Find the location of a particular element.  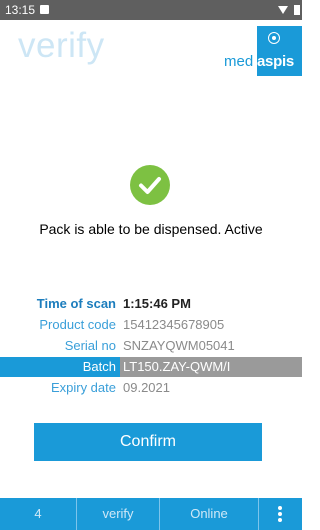

mode-tab-verify: verify is located at coordinates (118, 514).